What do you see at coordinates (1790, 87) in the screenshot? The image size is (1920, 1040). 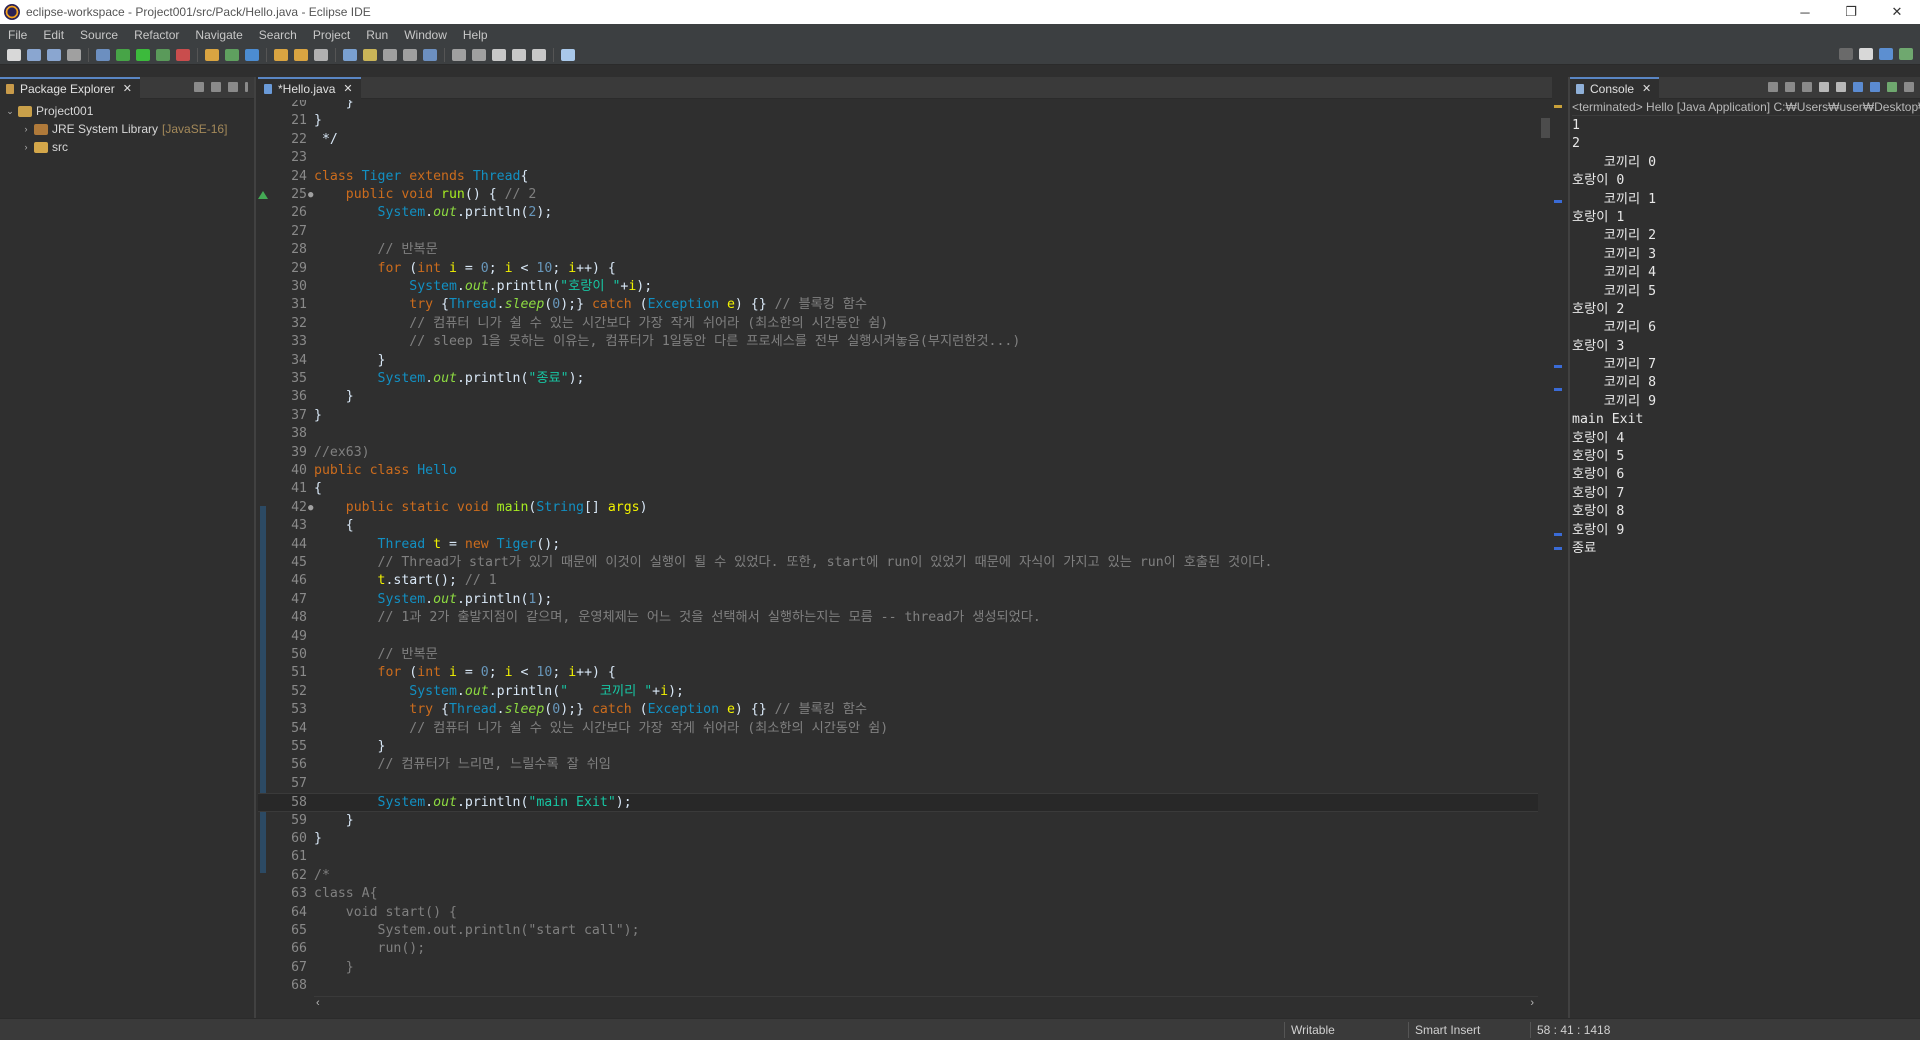 I see `remove-launch-icon` at bounding box center [1790, 87].